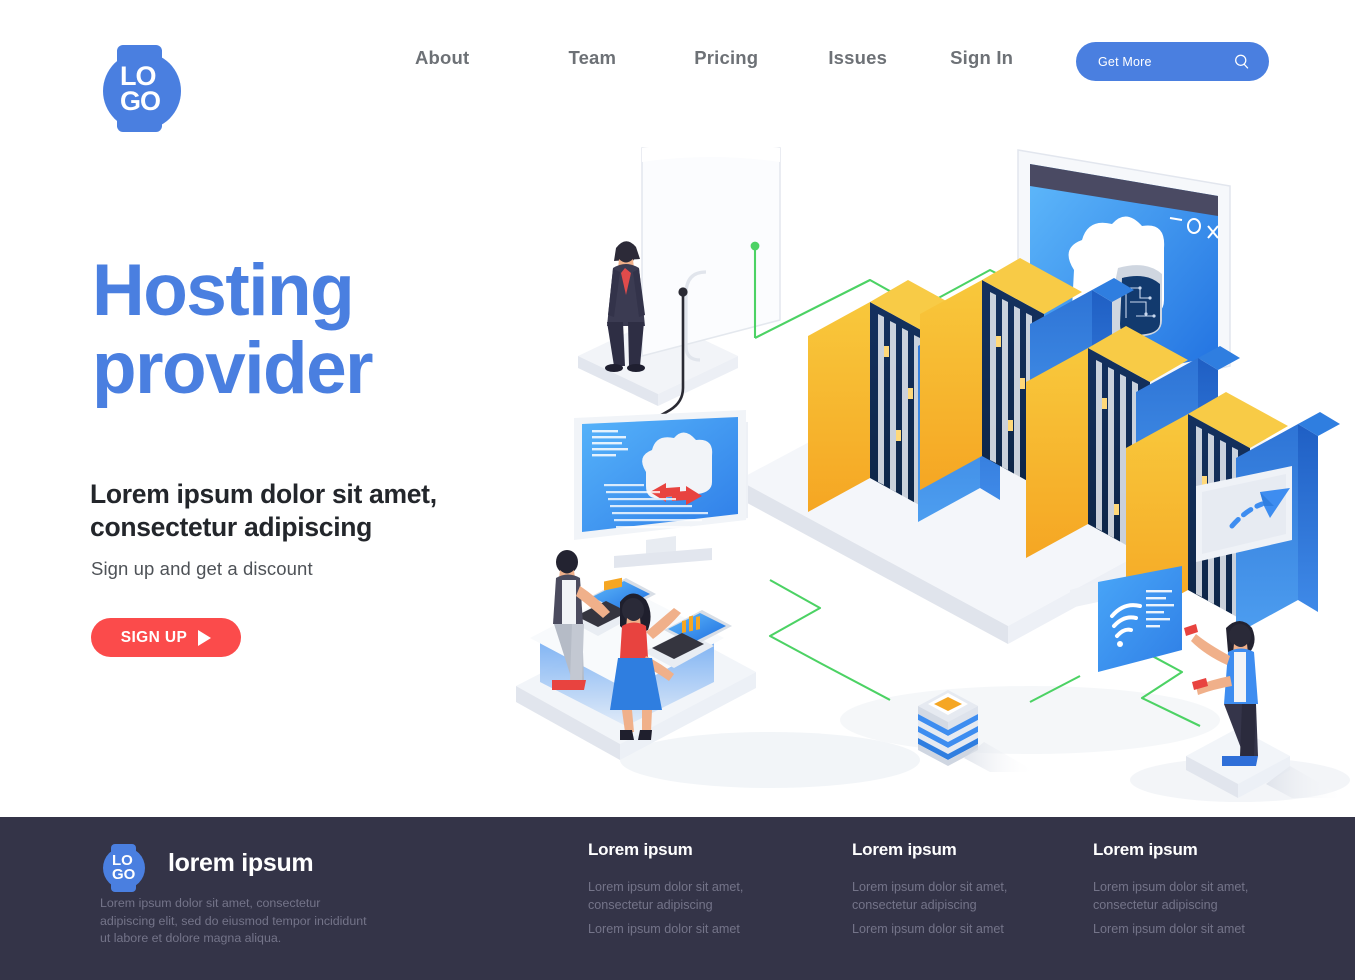 This screenshot has height=980, width=1355. Describe the element at coordinates (755, 246) in the screenshot. I see `green-node-top` at that location.